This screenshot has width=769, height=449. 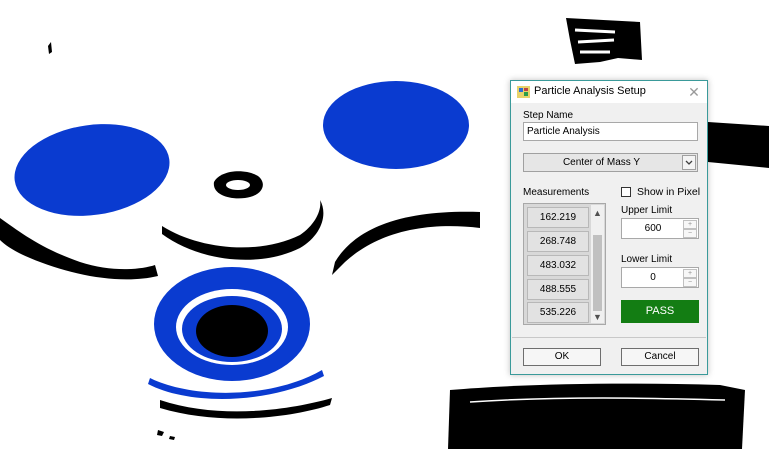 I want to click on close-icon: ✕, so click(x=694, y=92).